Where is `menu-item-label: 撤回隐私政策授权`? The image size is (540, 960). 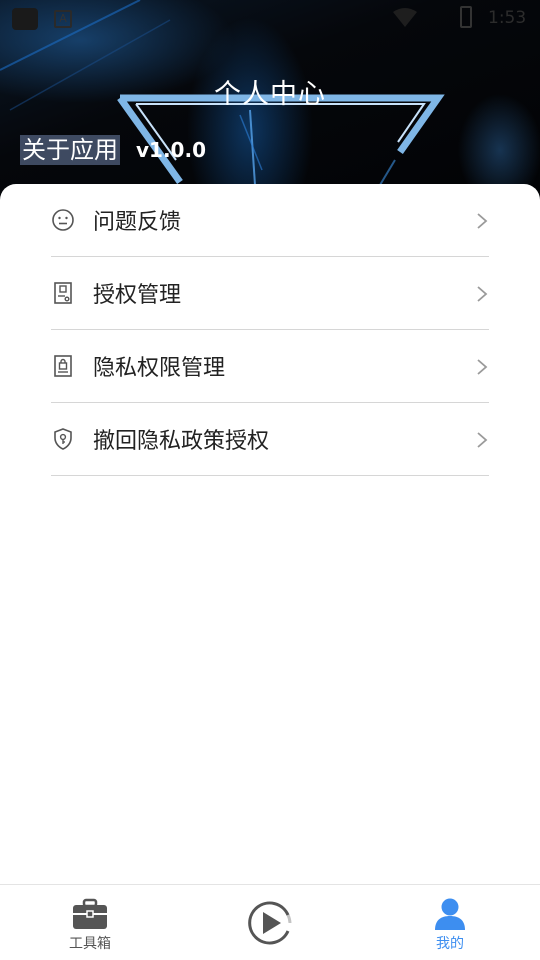 menu-item-label: 撤回隐私政策授权 is located at coordinates (181, 441).